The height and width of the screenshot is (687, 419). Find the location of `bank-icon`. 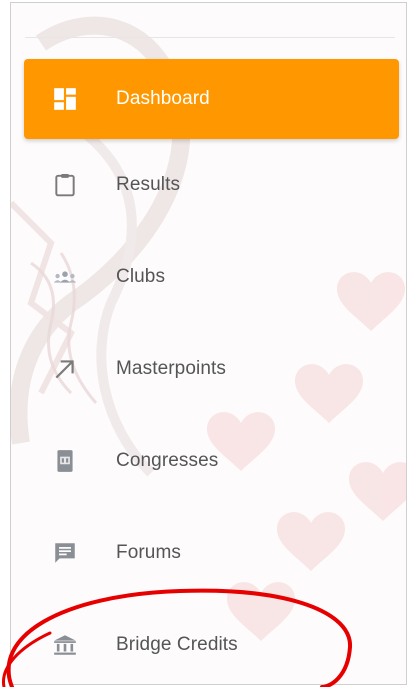

bank-icon is located at coordinates (65, 645).